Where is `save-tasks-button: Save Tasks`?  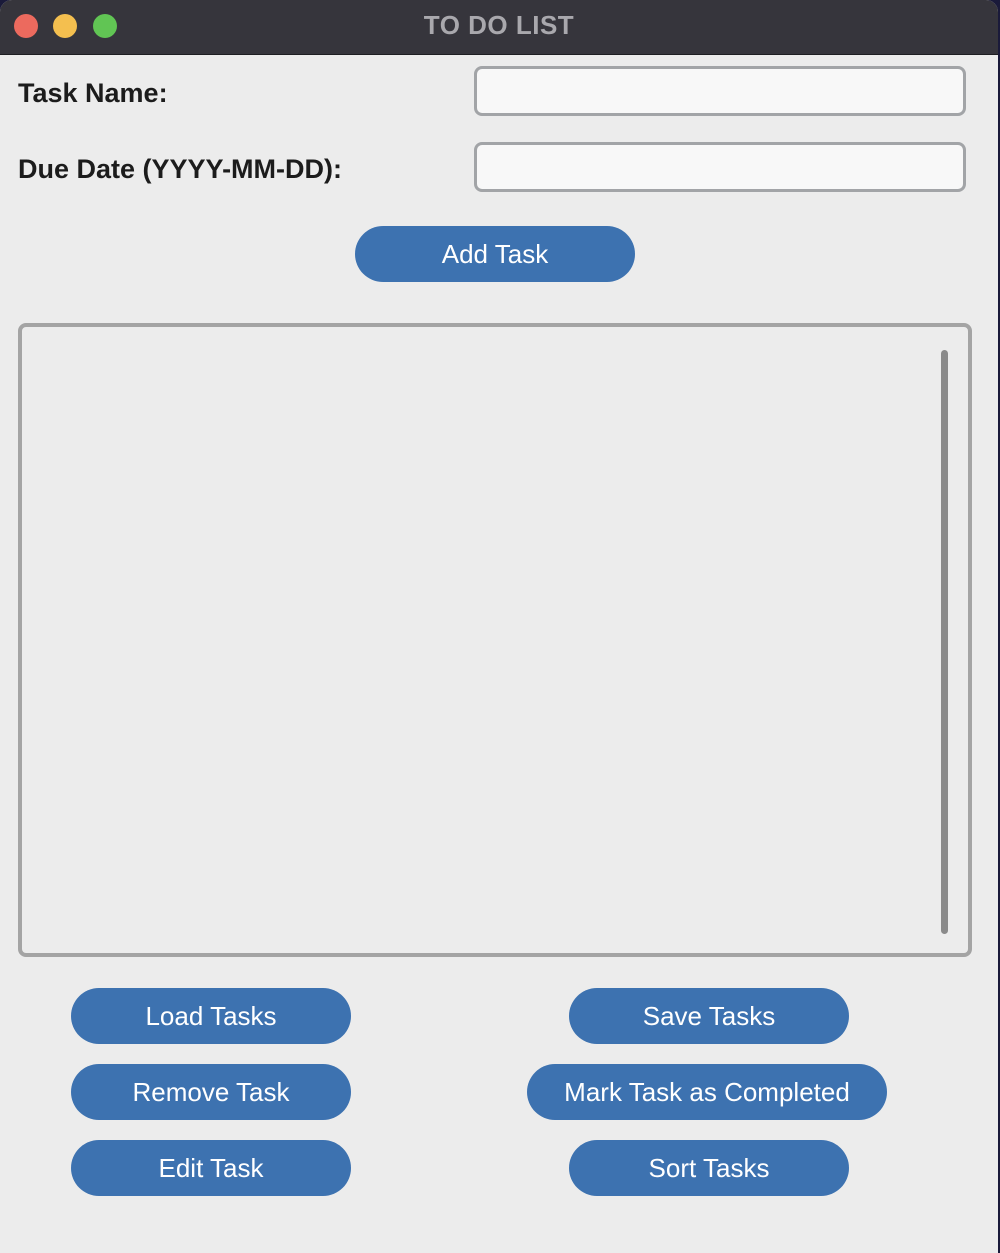 save-tasks-button: Save Tasks is located at coordinates (709, 1016).